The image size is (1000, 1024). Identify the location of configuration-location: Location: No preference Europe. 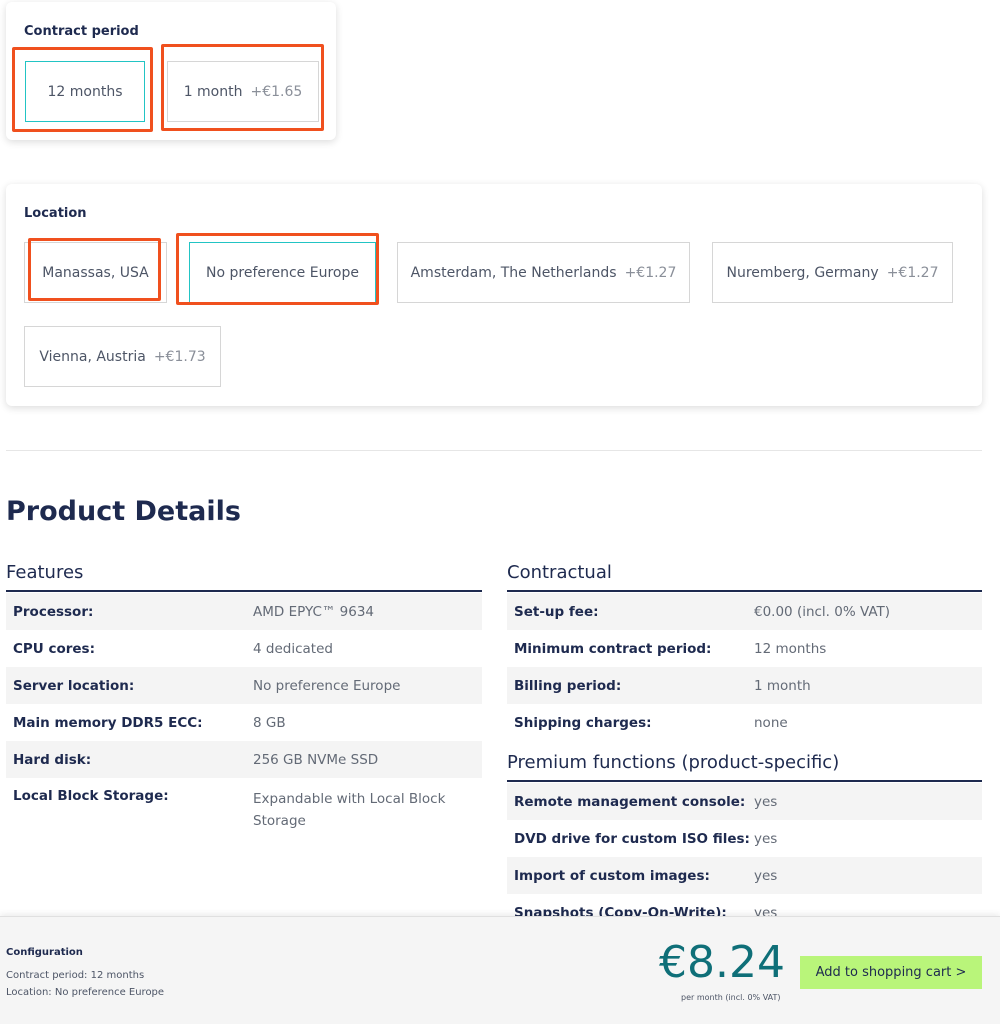
(85, 992).